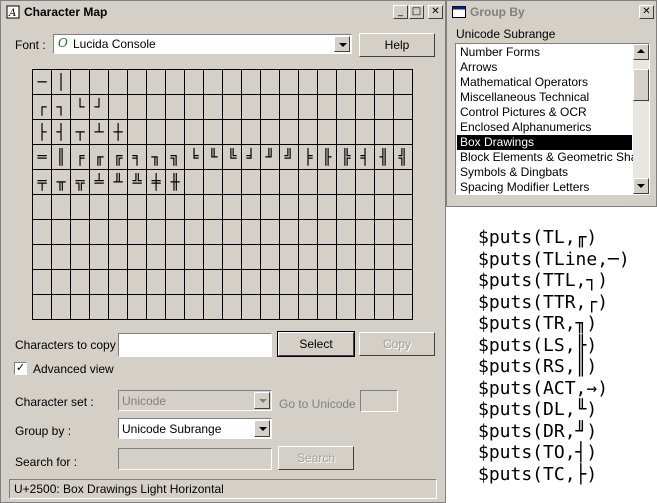 This screenshot has height=503, width=657. What do you see at coordinates (118, 182) in the screenshot?
I see `char-cell: ╨` at bounding box center [118, 182].